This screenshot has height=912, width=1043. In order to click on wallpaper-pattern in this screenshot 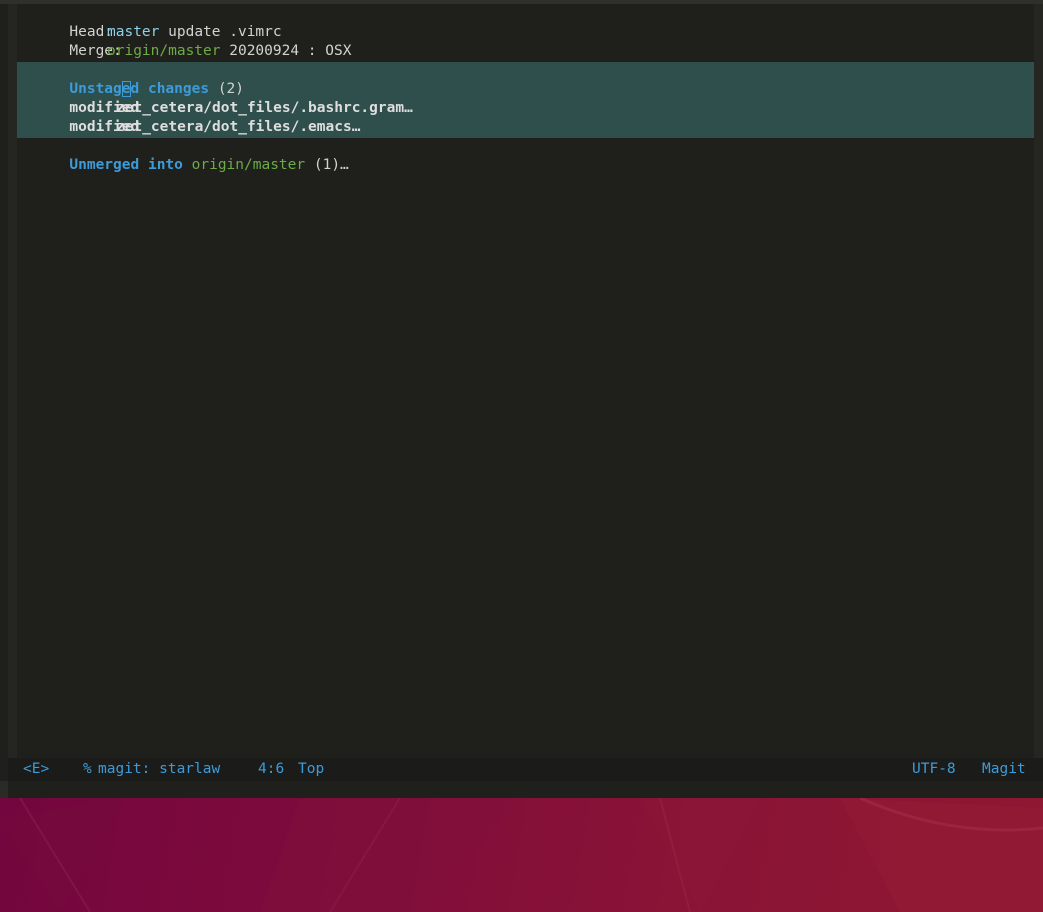, I will do `click(521, 855)`.